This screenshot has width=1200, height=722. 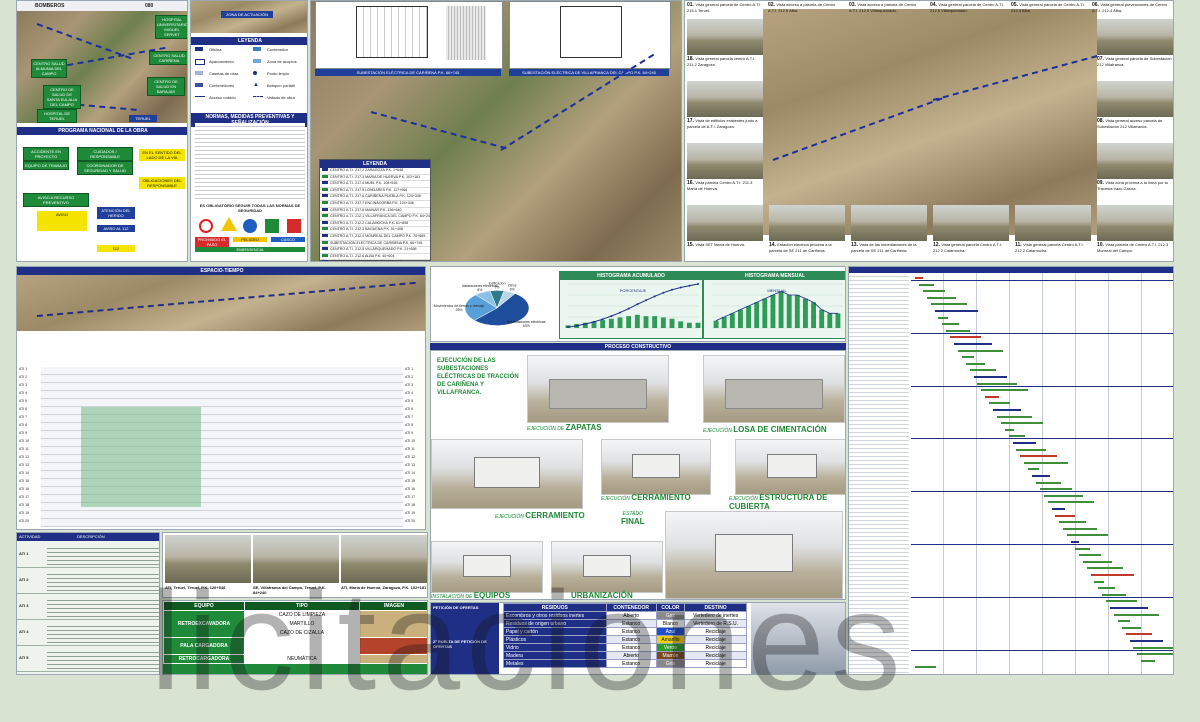 What do you see at coordinates (257, 61) in the screenshot?
I see `storage-icon` at bounding box center [257, 61].